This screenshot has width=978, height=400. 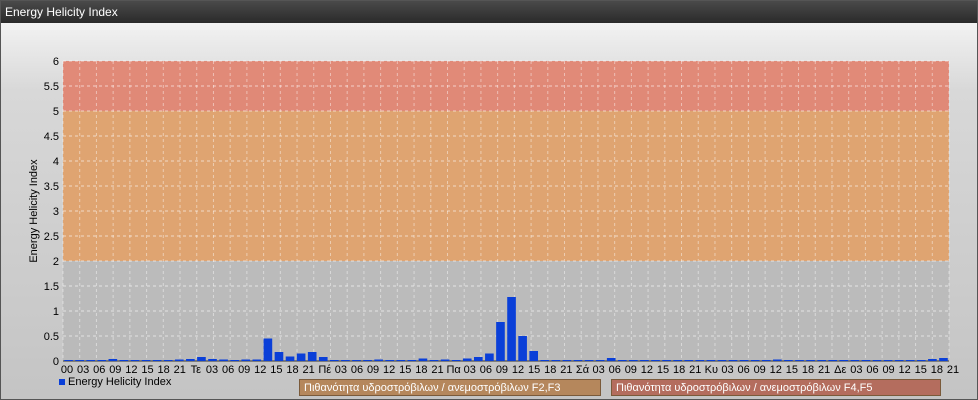 I want to click on y-tick-label: 0.5, so click(x=51, y=337).